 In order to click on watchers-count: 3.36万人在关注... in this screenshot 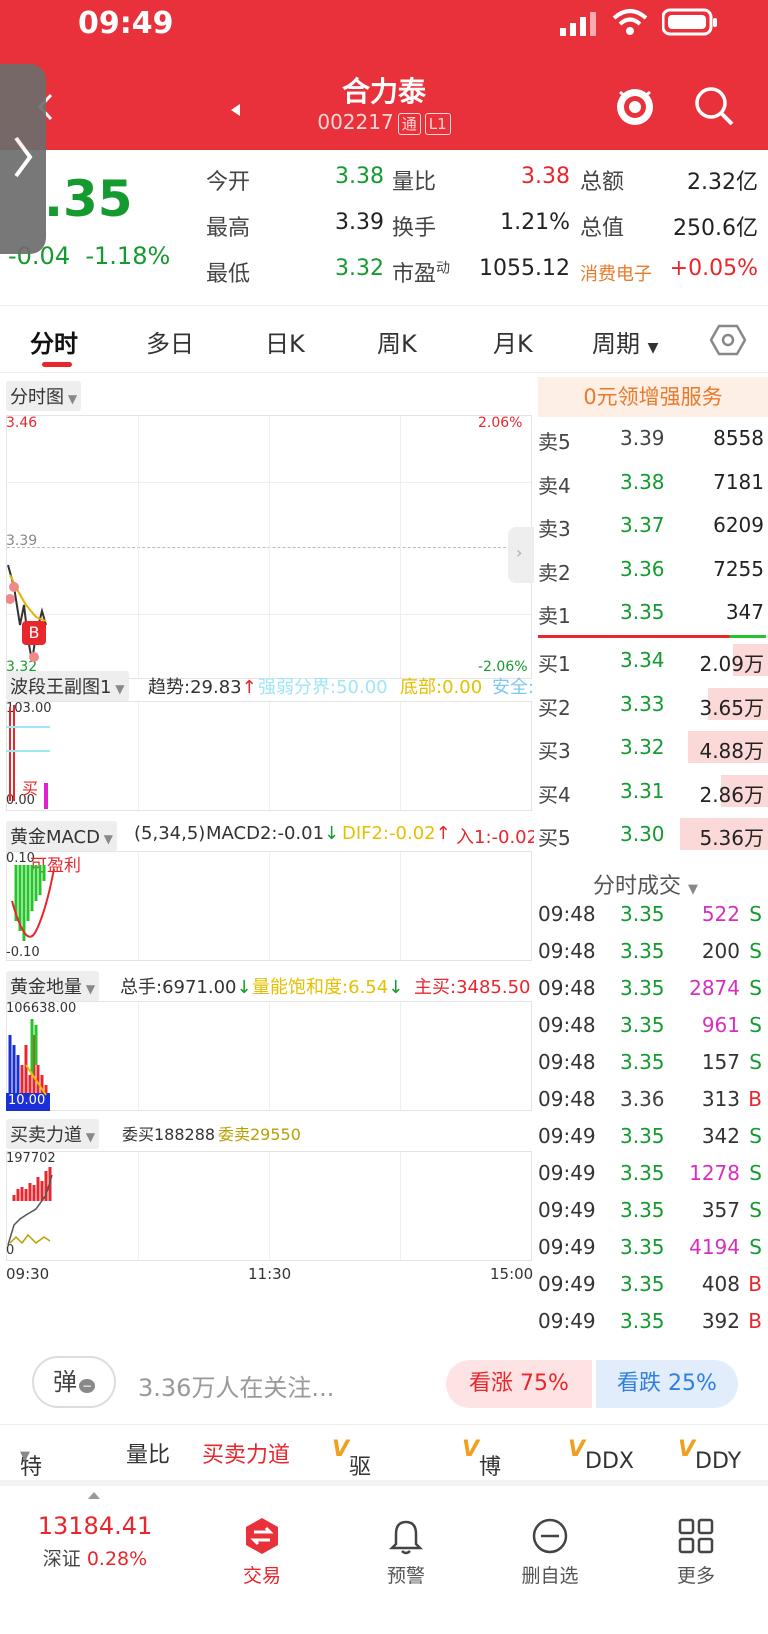, I will do `click(236, 1388)`.